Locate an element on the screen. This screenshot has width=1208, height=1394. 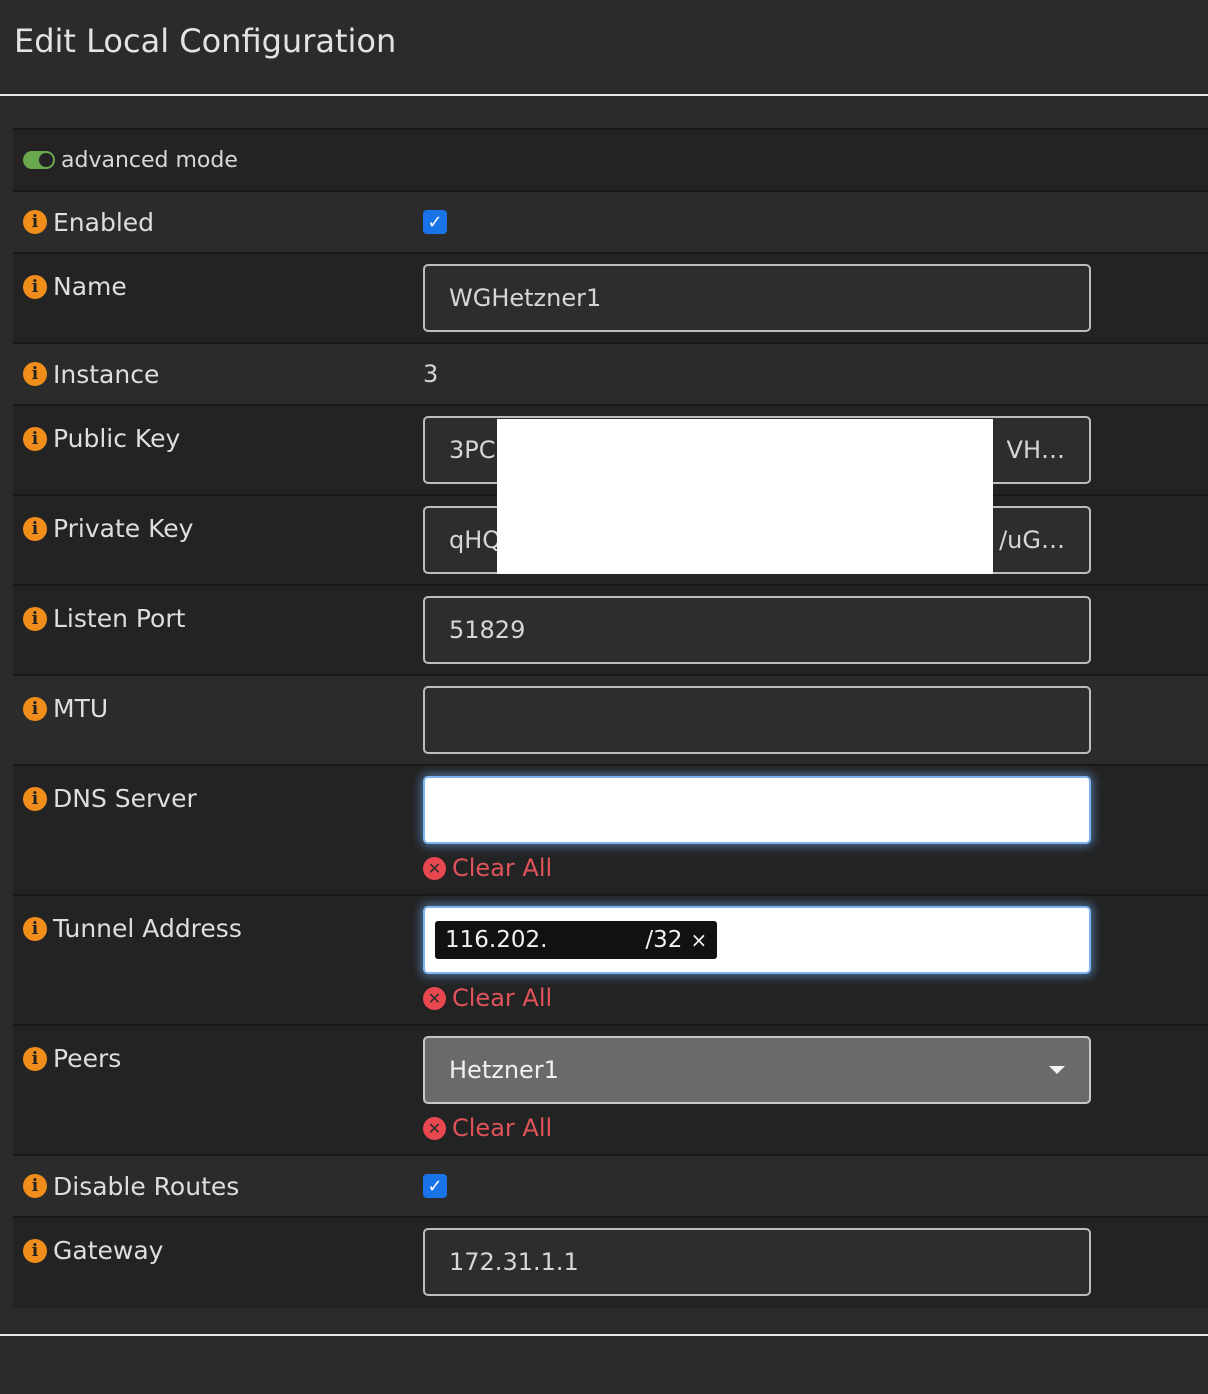
gateway-row: i Gateway 172.31.1.1 is located at coordinates (610, 1263).